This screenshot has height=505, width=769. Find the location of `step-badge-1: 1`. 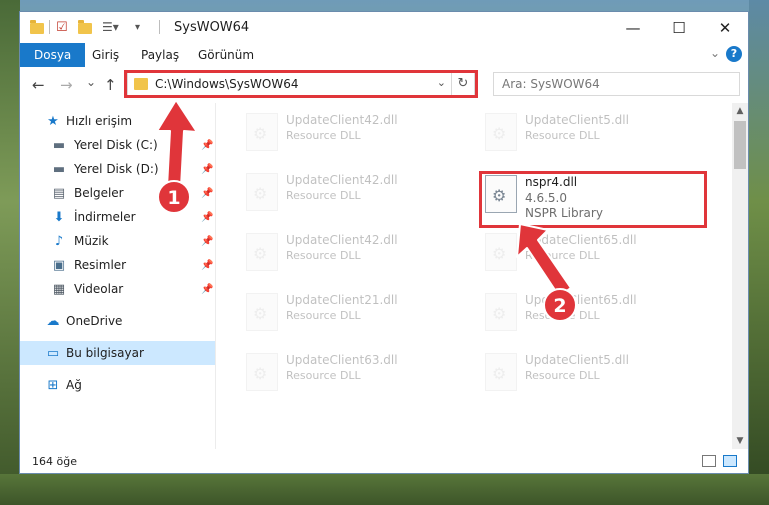

step-badge-1: 1 is located at coordinates (174, 197).